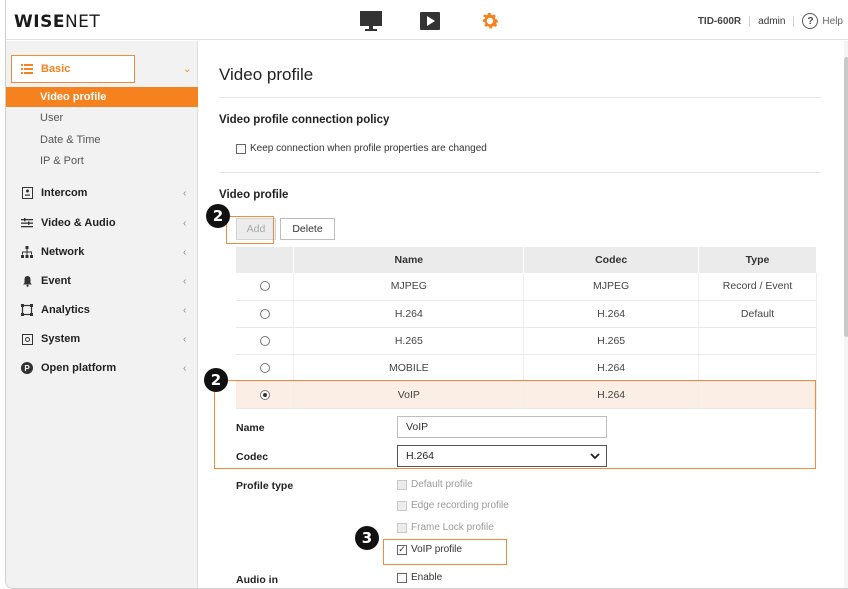  I want to click on col-header-type: Type, so click(757, 260).